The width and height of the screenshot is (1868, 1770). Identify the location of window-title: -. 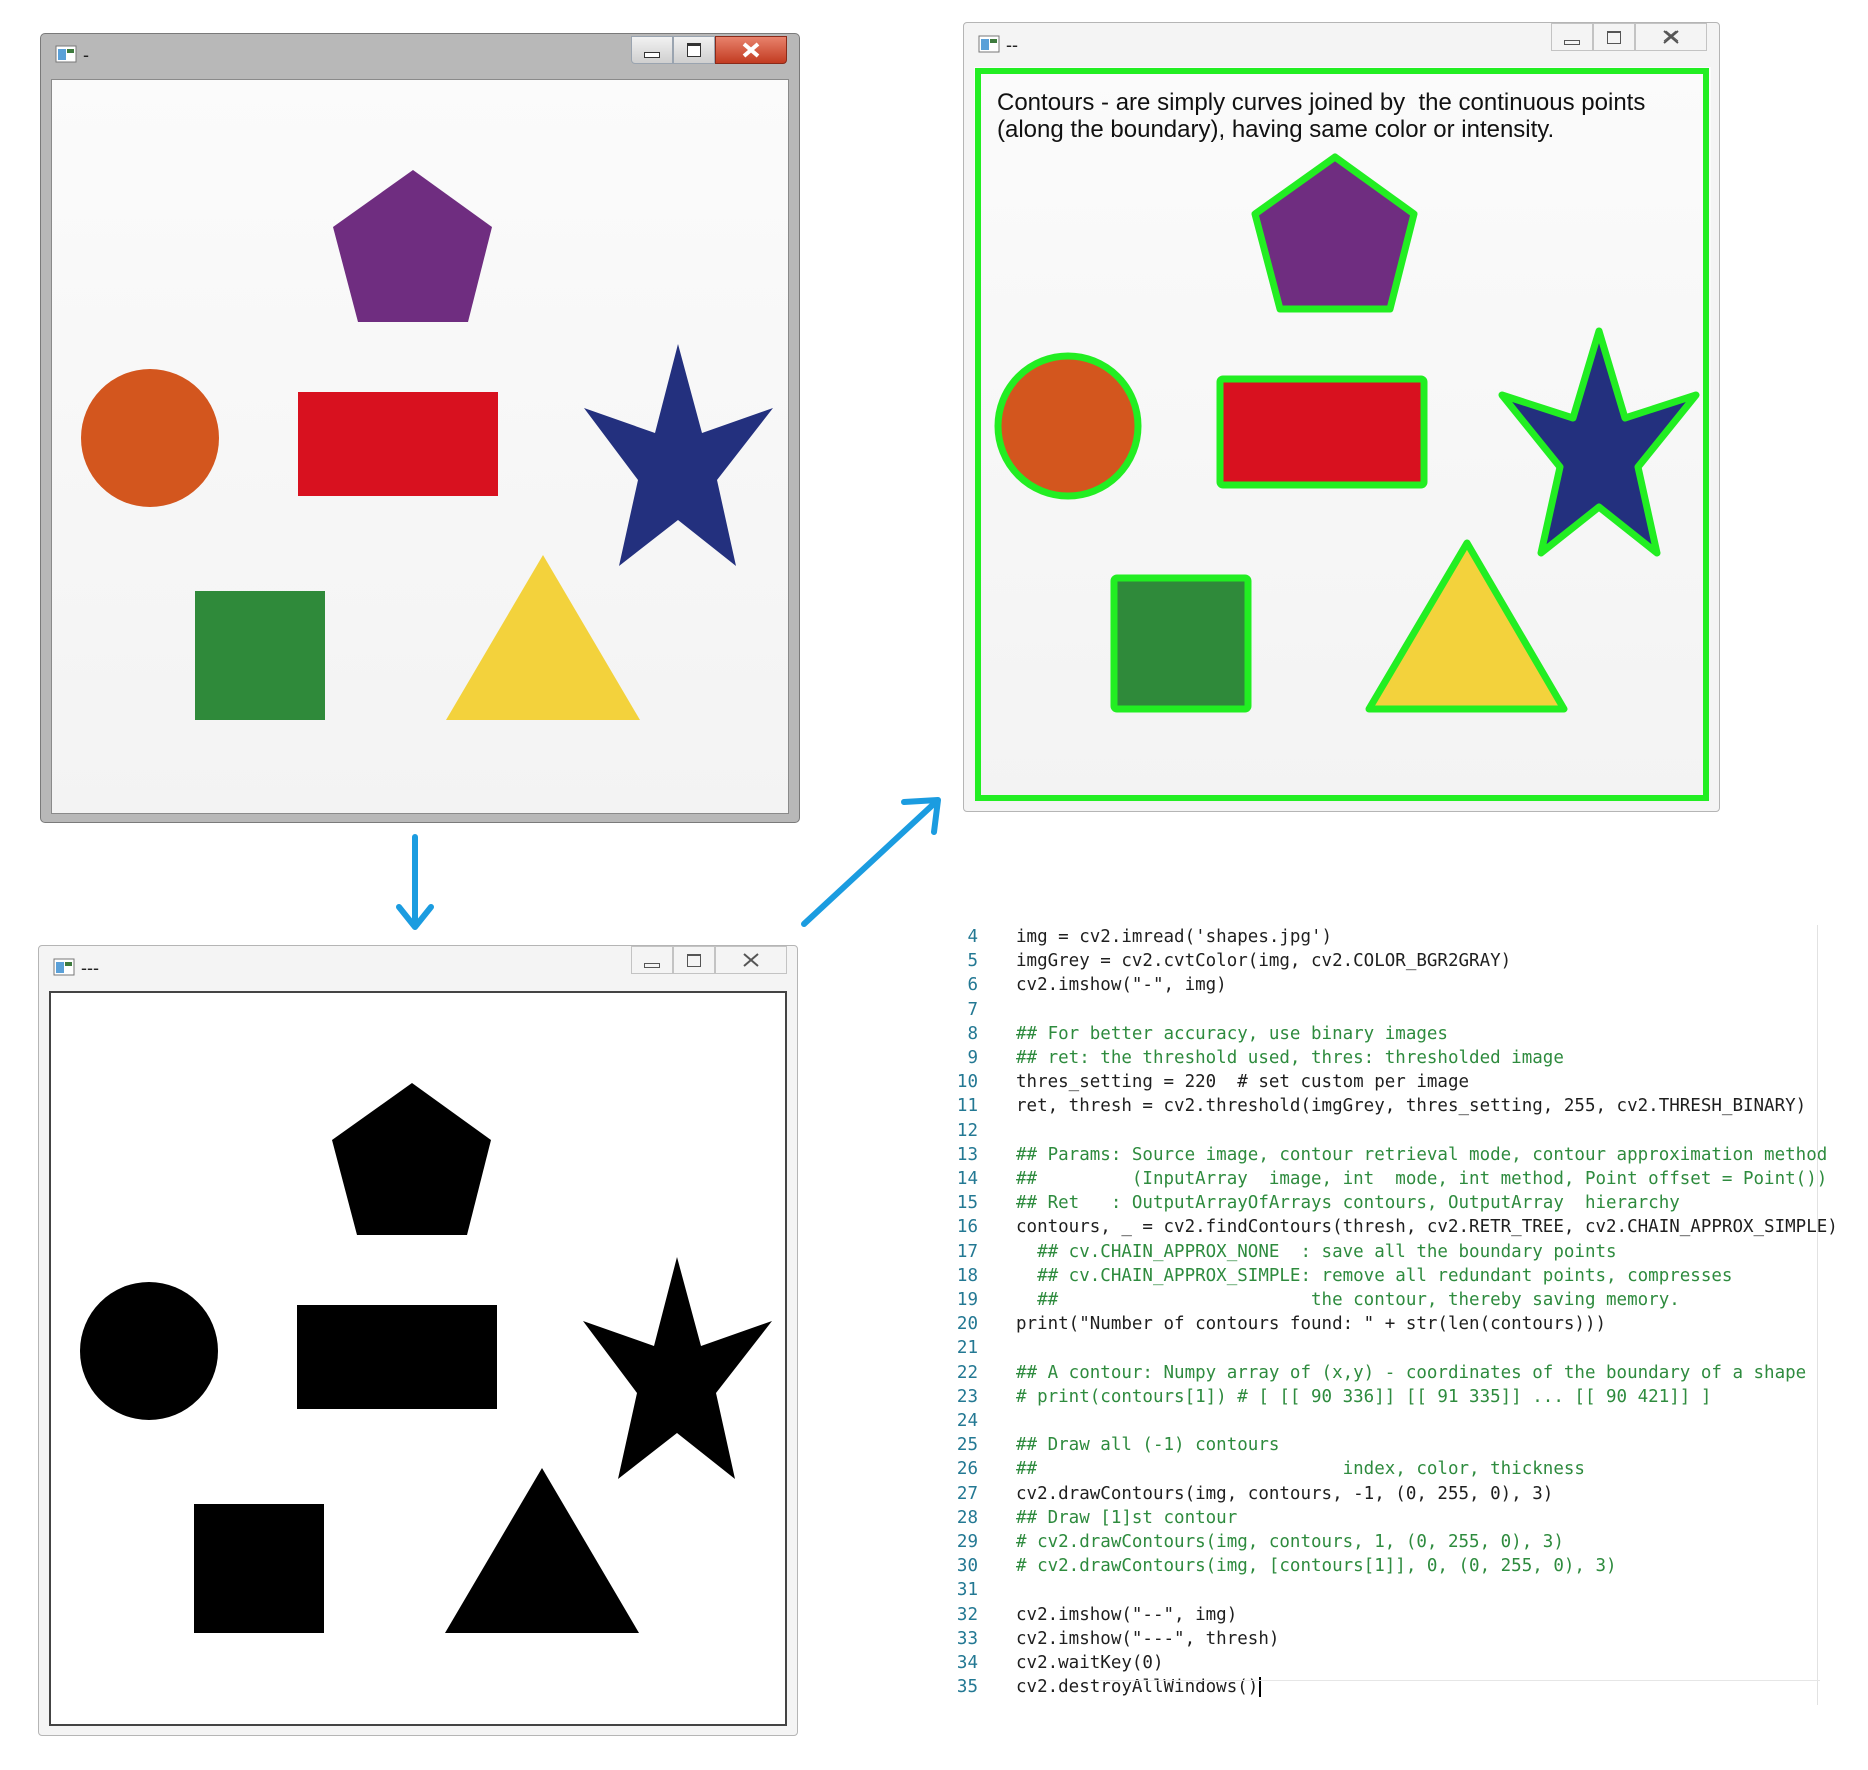
(86, 55).